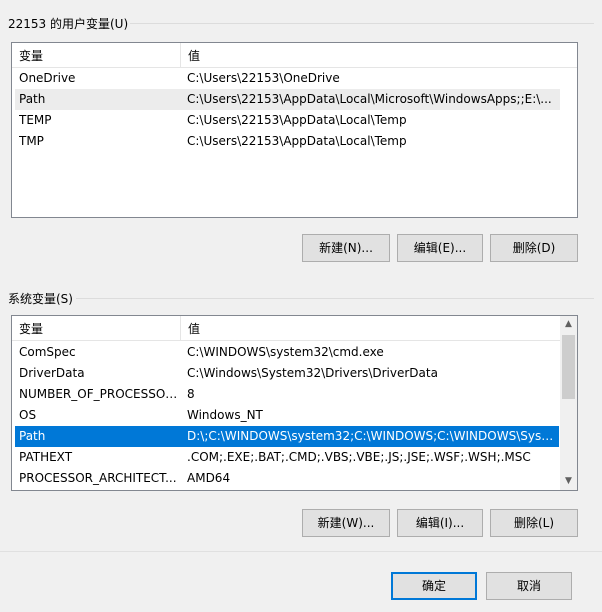 This screenshot has height=612, width=602. Describe the element at coordinates (287, 478) in the screenshot. I see `system-var-row-processor-architecture: PROCESSOR_ARCHITECT... AMD64` at that location.